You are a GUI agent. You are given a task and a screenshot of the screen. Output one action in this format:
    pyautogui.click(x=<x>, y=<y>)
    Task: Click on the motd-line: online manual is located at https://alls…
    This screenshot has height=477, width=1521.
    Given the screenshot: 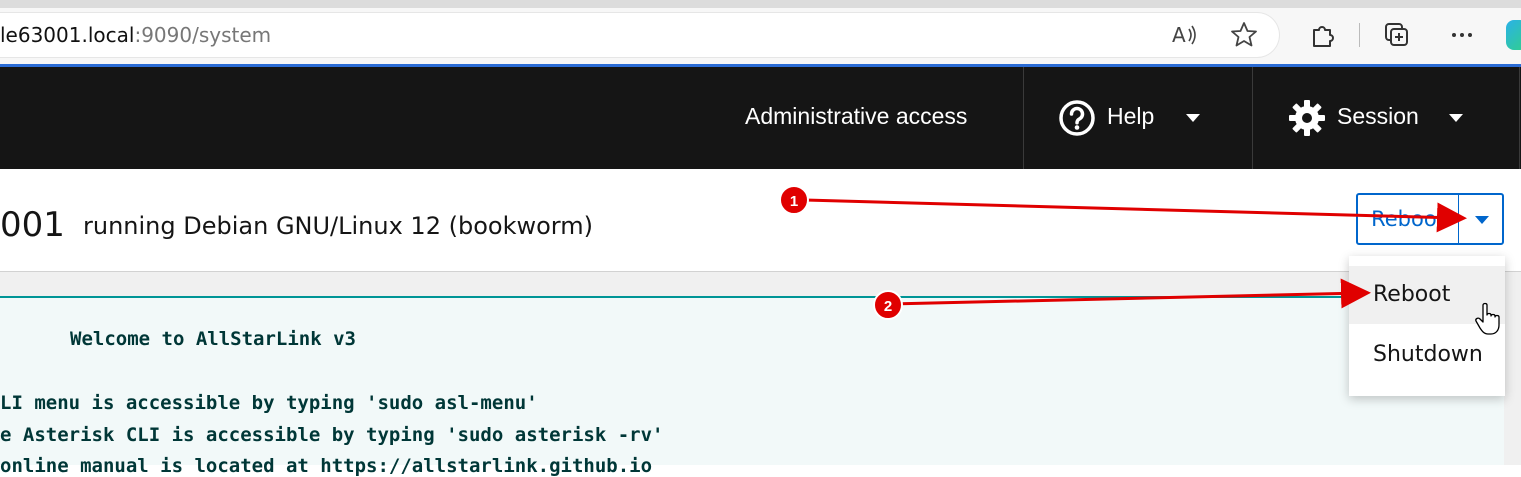 What is the action you would take?
    pyautogui.click(x=326, y=466)
    